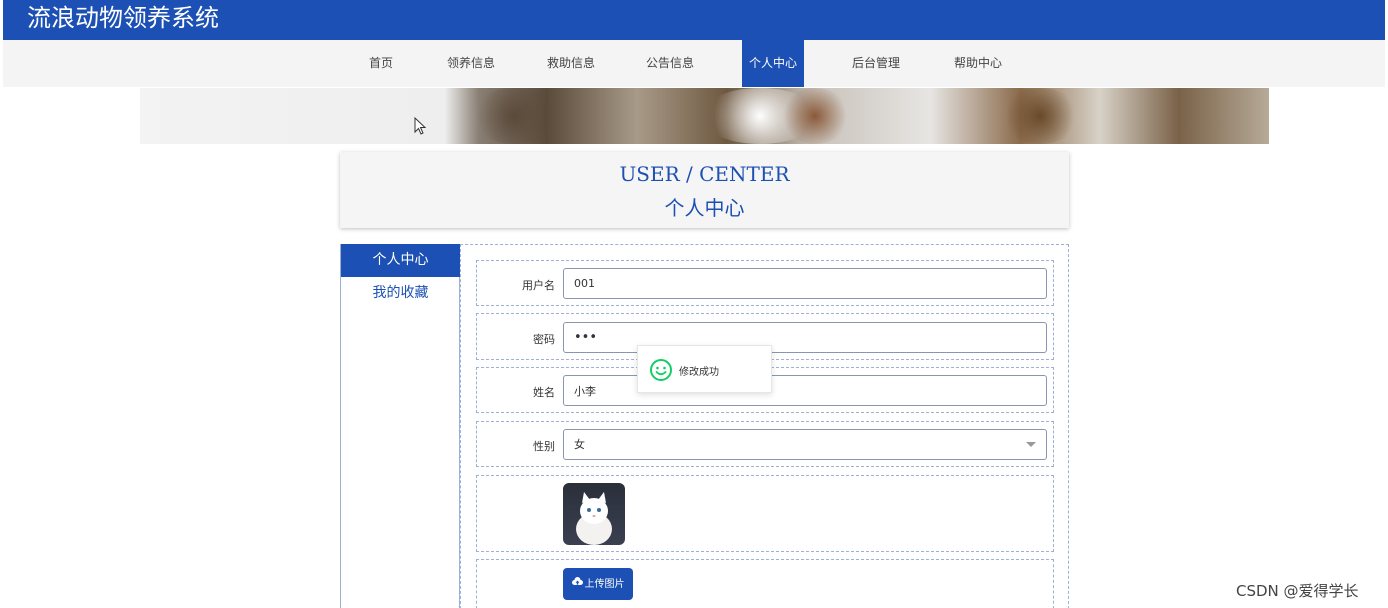 This screenshot has width=1388, height=608. I want to click on app-title: 流浪动物领养系统, so click(123, 18).